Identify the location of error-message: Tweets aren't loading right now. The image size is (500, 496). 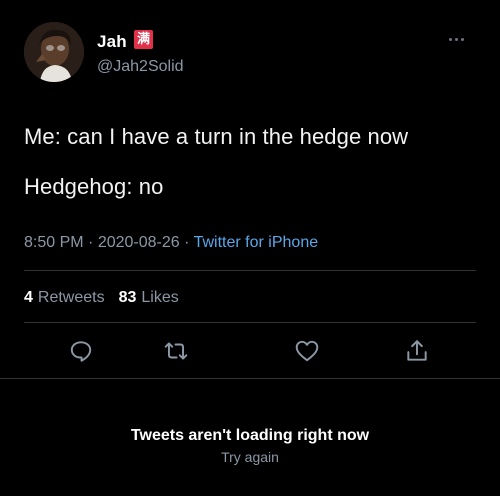
(250, 435).